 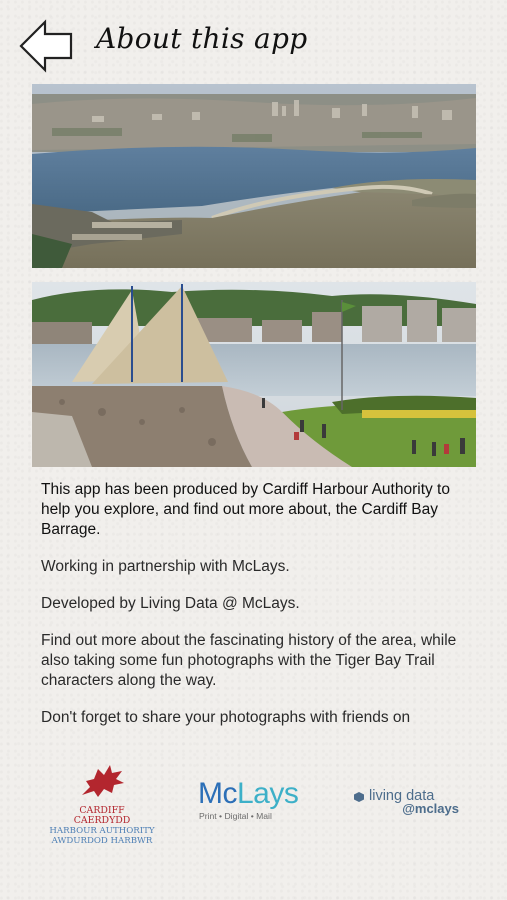 I want to click on back-arrow-icon, so click(x=46, y=46).